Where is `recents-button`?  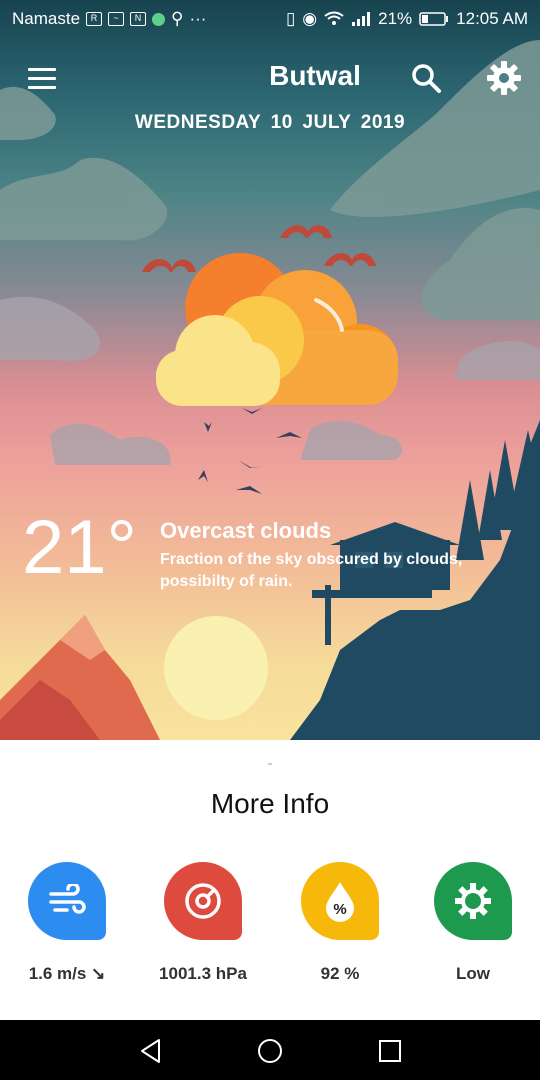
recents-button is located at coordinates (390, 1051).